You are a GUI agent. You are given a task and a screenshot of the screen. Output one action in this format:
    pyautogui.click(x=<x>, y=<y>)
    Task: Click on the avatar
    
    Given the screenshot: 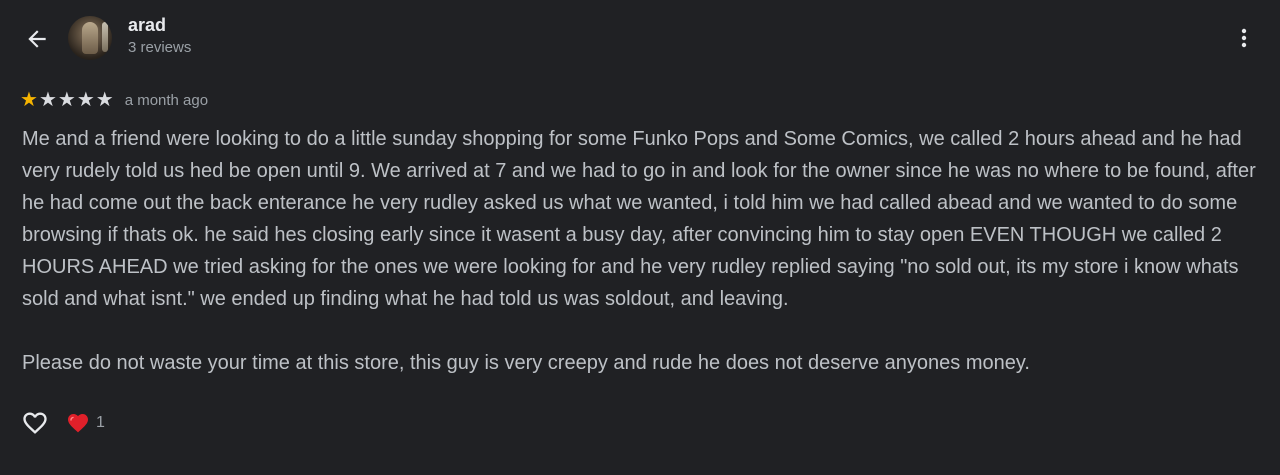 What is the action you would take?
    pyautogui.click(x=90, y=38)
    